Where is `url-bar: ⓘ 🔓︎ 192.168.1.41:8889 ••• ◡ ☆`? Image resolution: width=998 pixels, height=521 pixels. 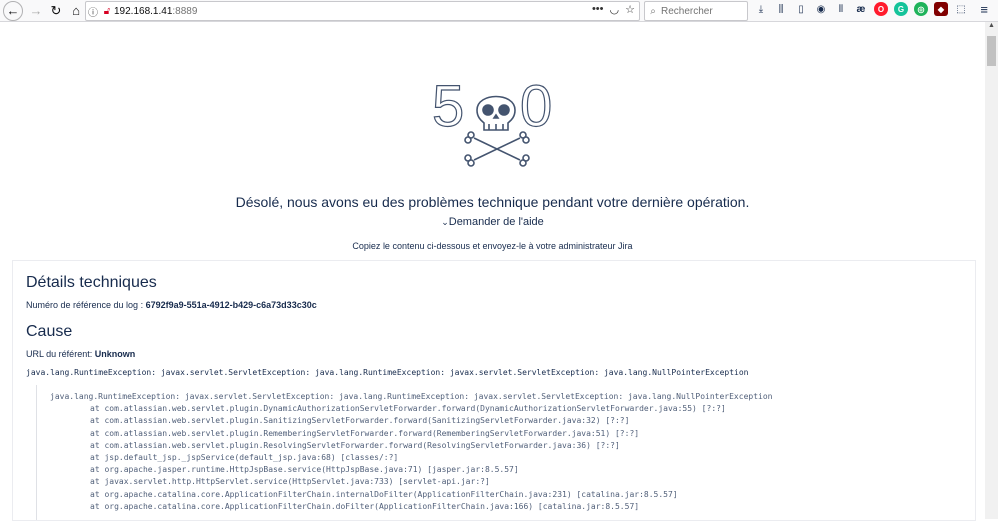
url-bar: ⓘ 🔓︎ 192.168.1.41:8889 ••• ◡ ☆ is located at coordinates (362, 11).